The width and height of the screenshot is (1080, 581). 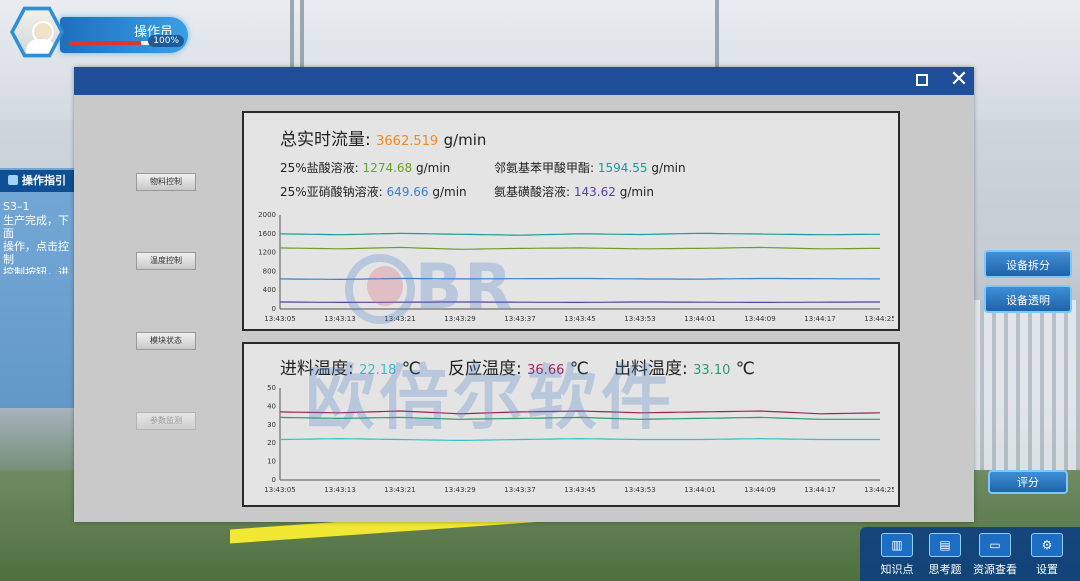 I want to click on settings-label: 设置, so click(x=1047, y=569).